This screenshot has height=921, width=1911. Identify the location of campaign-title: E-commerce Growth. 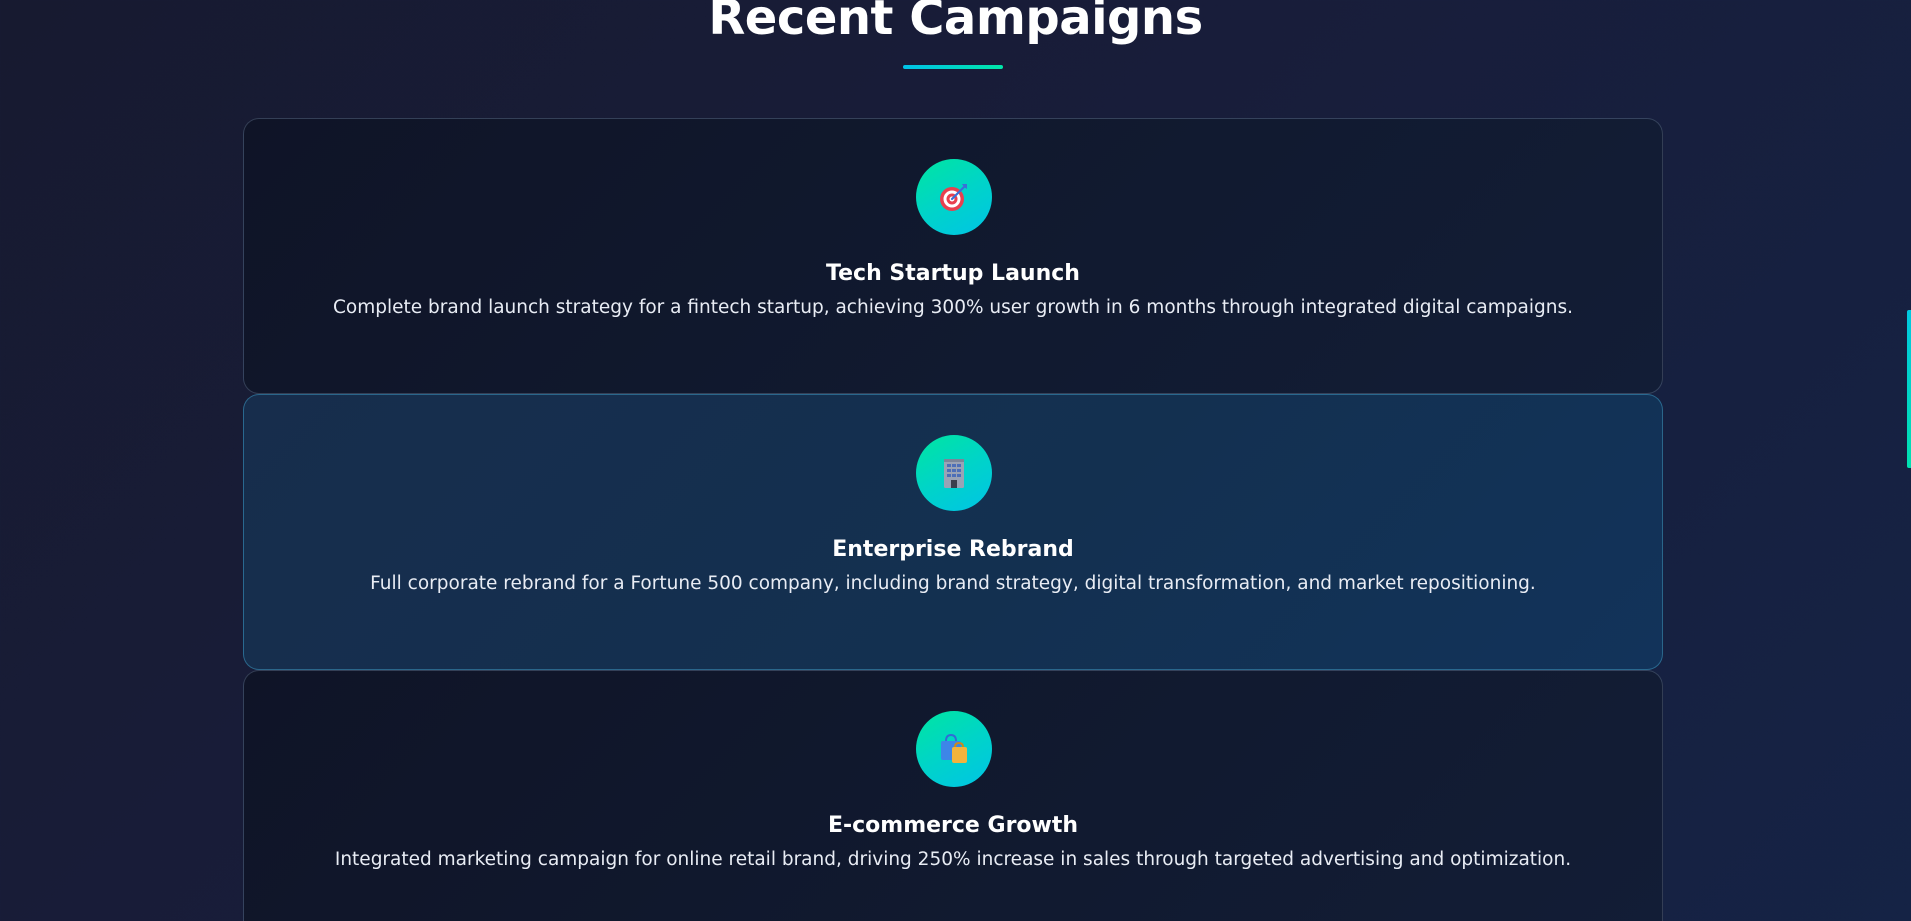
(953, 825).